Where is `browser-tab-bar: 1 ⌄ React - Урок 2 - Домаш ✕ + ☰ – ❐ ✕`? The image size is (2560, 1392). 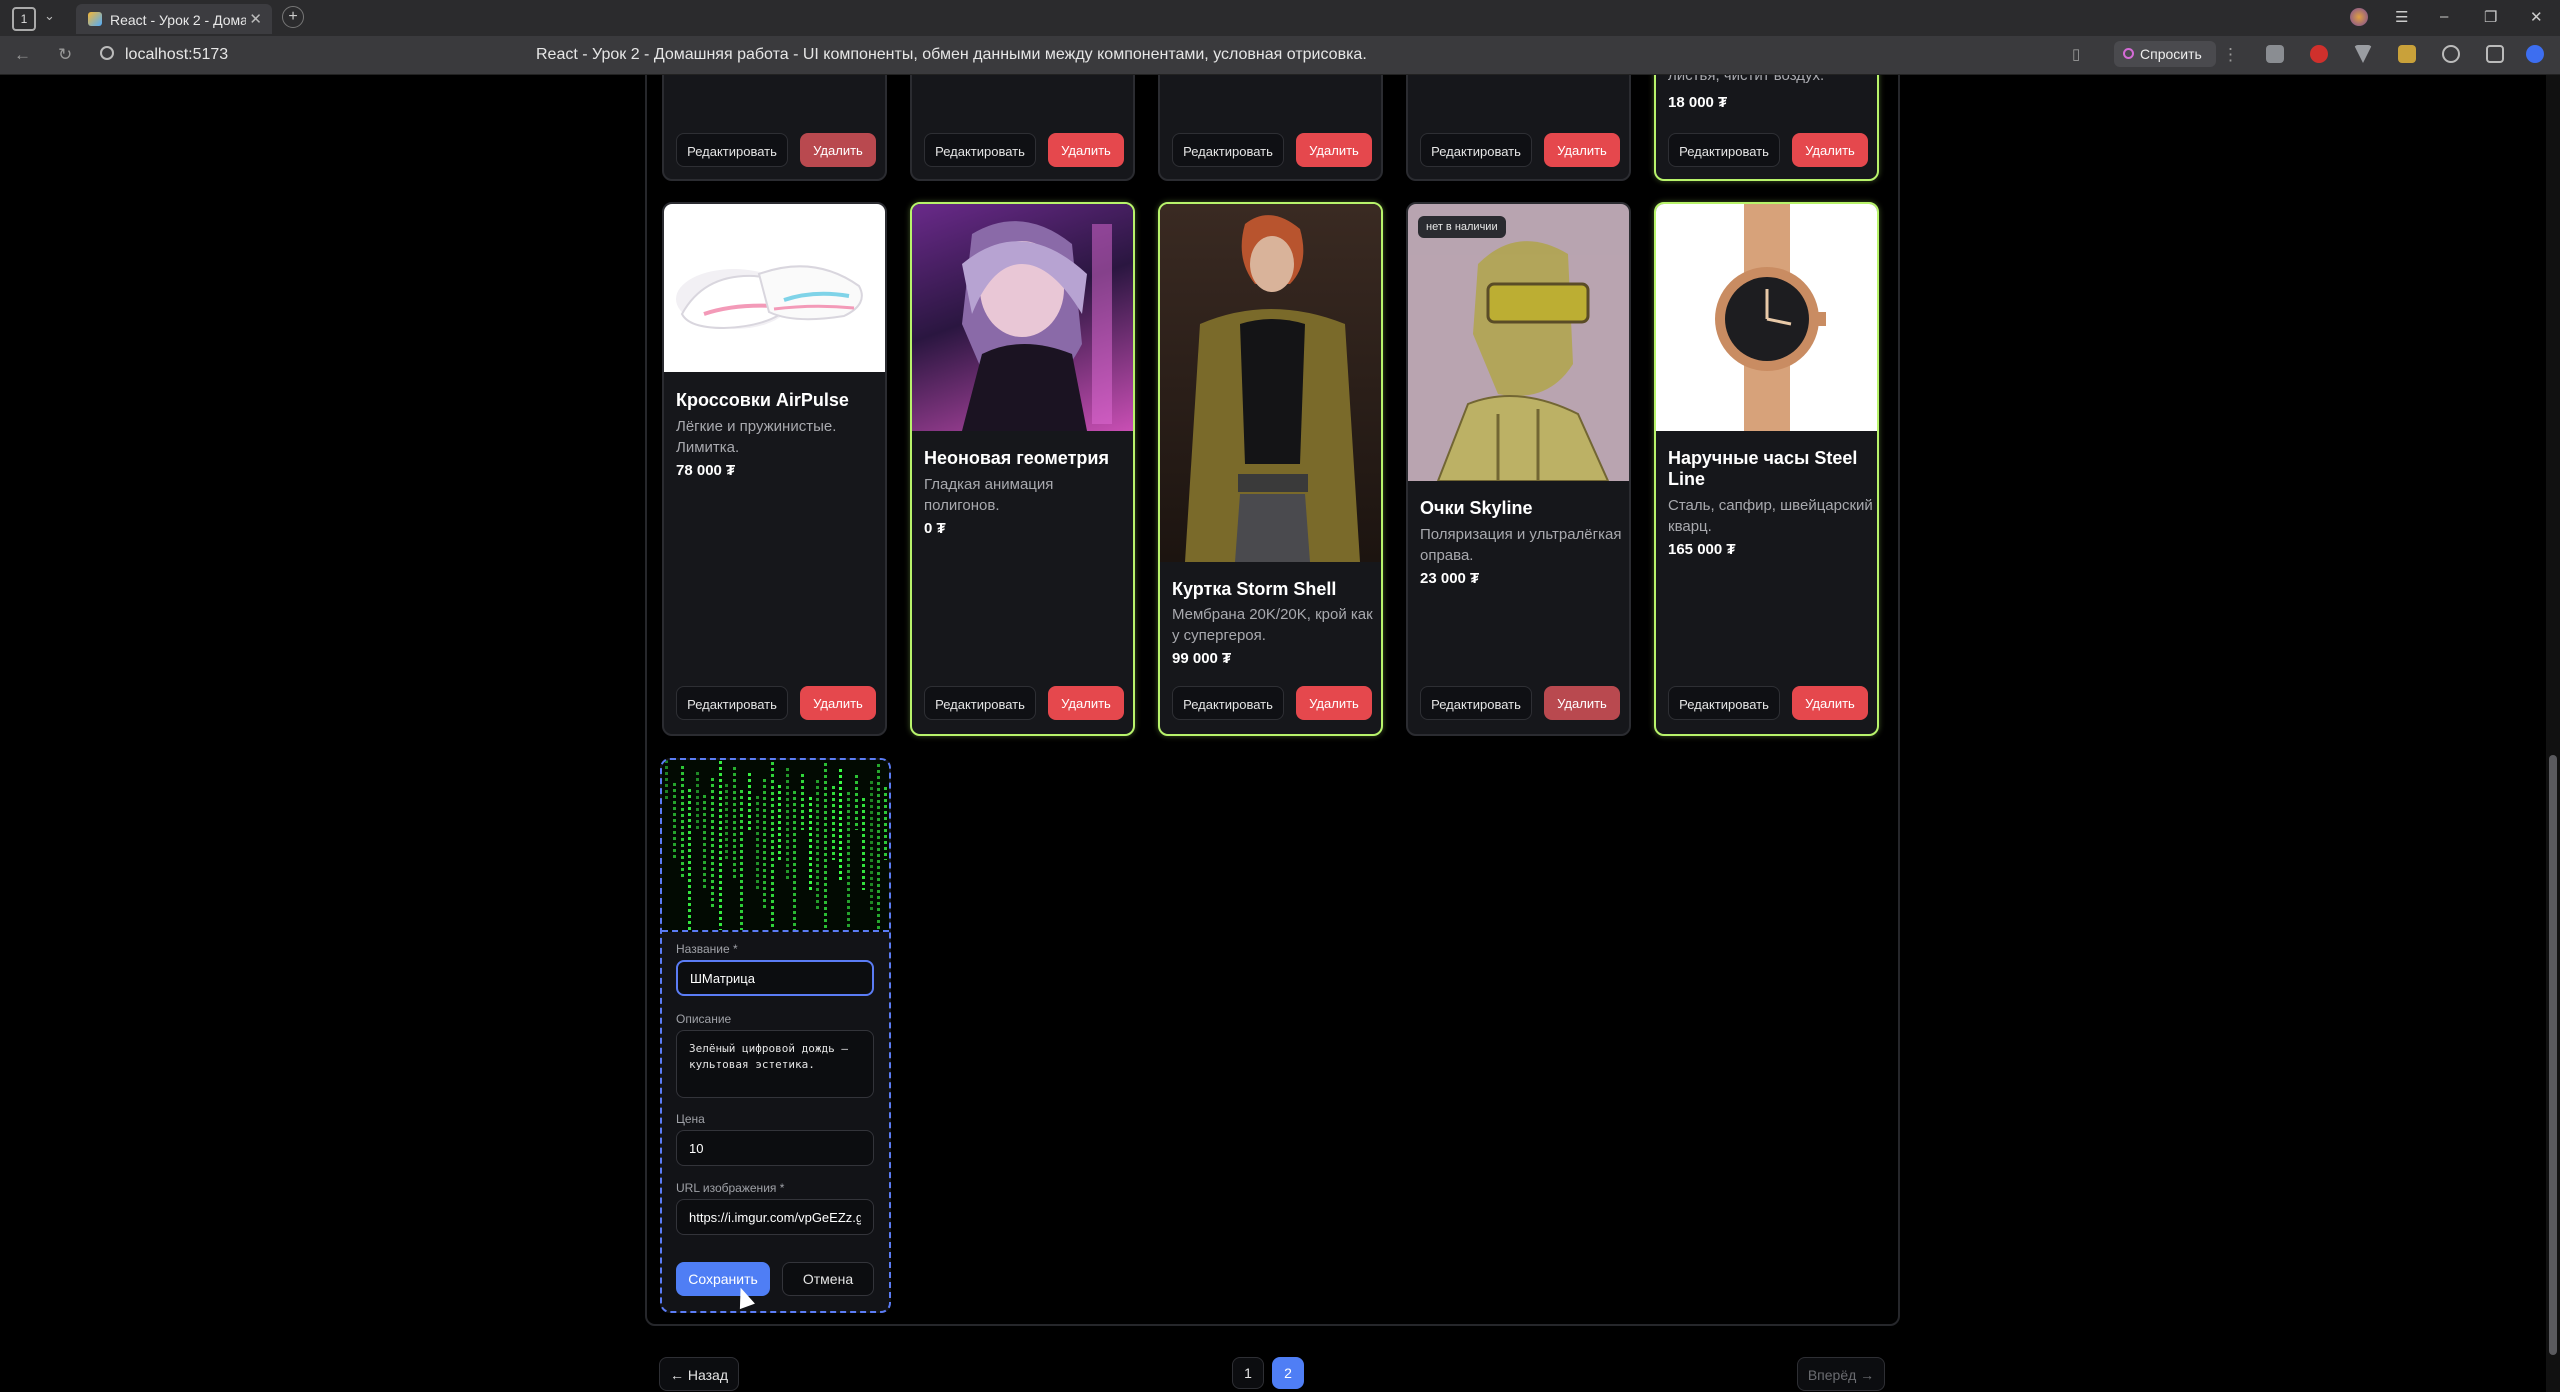
browser-tab-bar: 1 ⌄ React - Урок 2 - Домаш ✕ + ☰ – ❐ ✕ is located at coordinates (1280, 18).